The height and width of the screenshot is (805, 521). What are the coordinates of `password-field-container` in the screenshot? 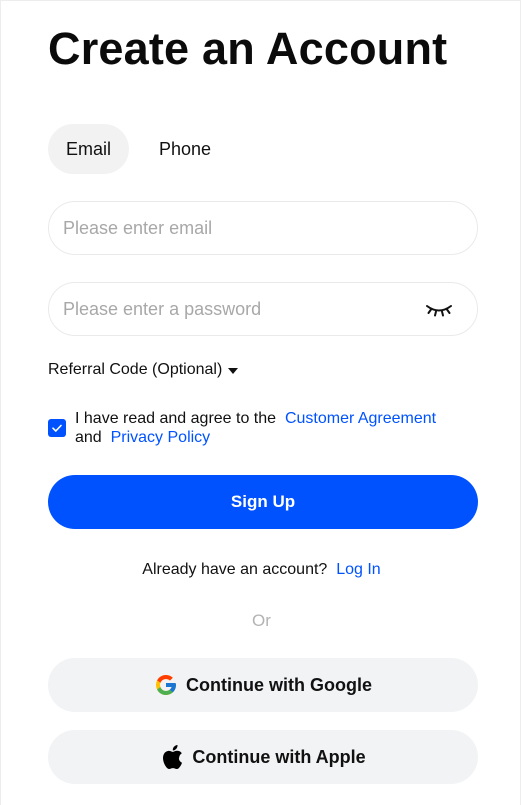 It's located at (263, 309).